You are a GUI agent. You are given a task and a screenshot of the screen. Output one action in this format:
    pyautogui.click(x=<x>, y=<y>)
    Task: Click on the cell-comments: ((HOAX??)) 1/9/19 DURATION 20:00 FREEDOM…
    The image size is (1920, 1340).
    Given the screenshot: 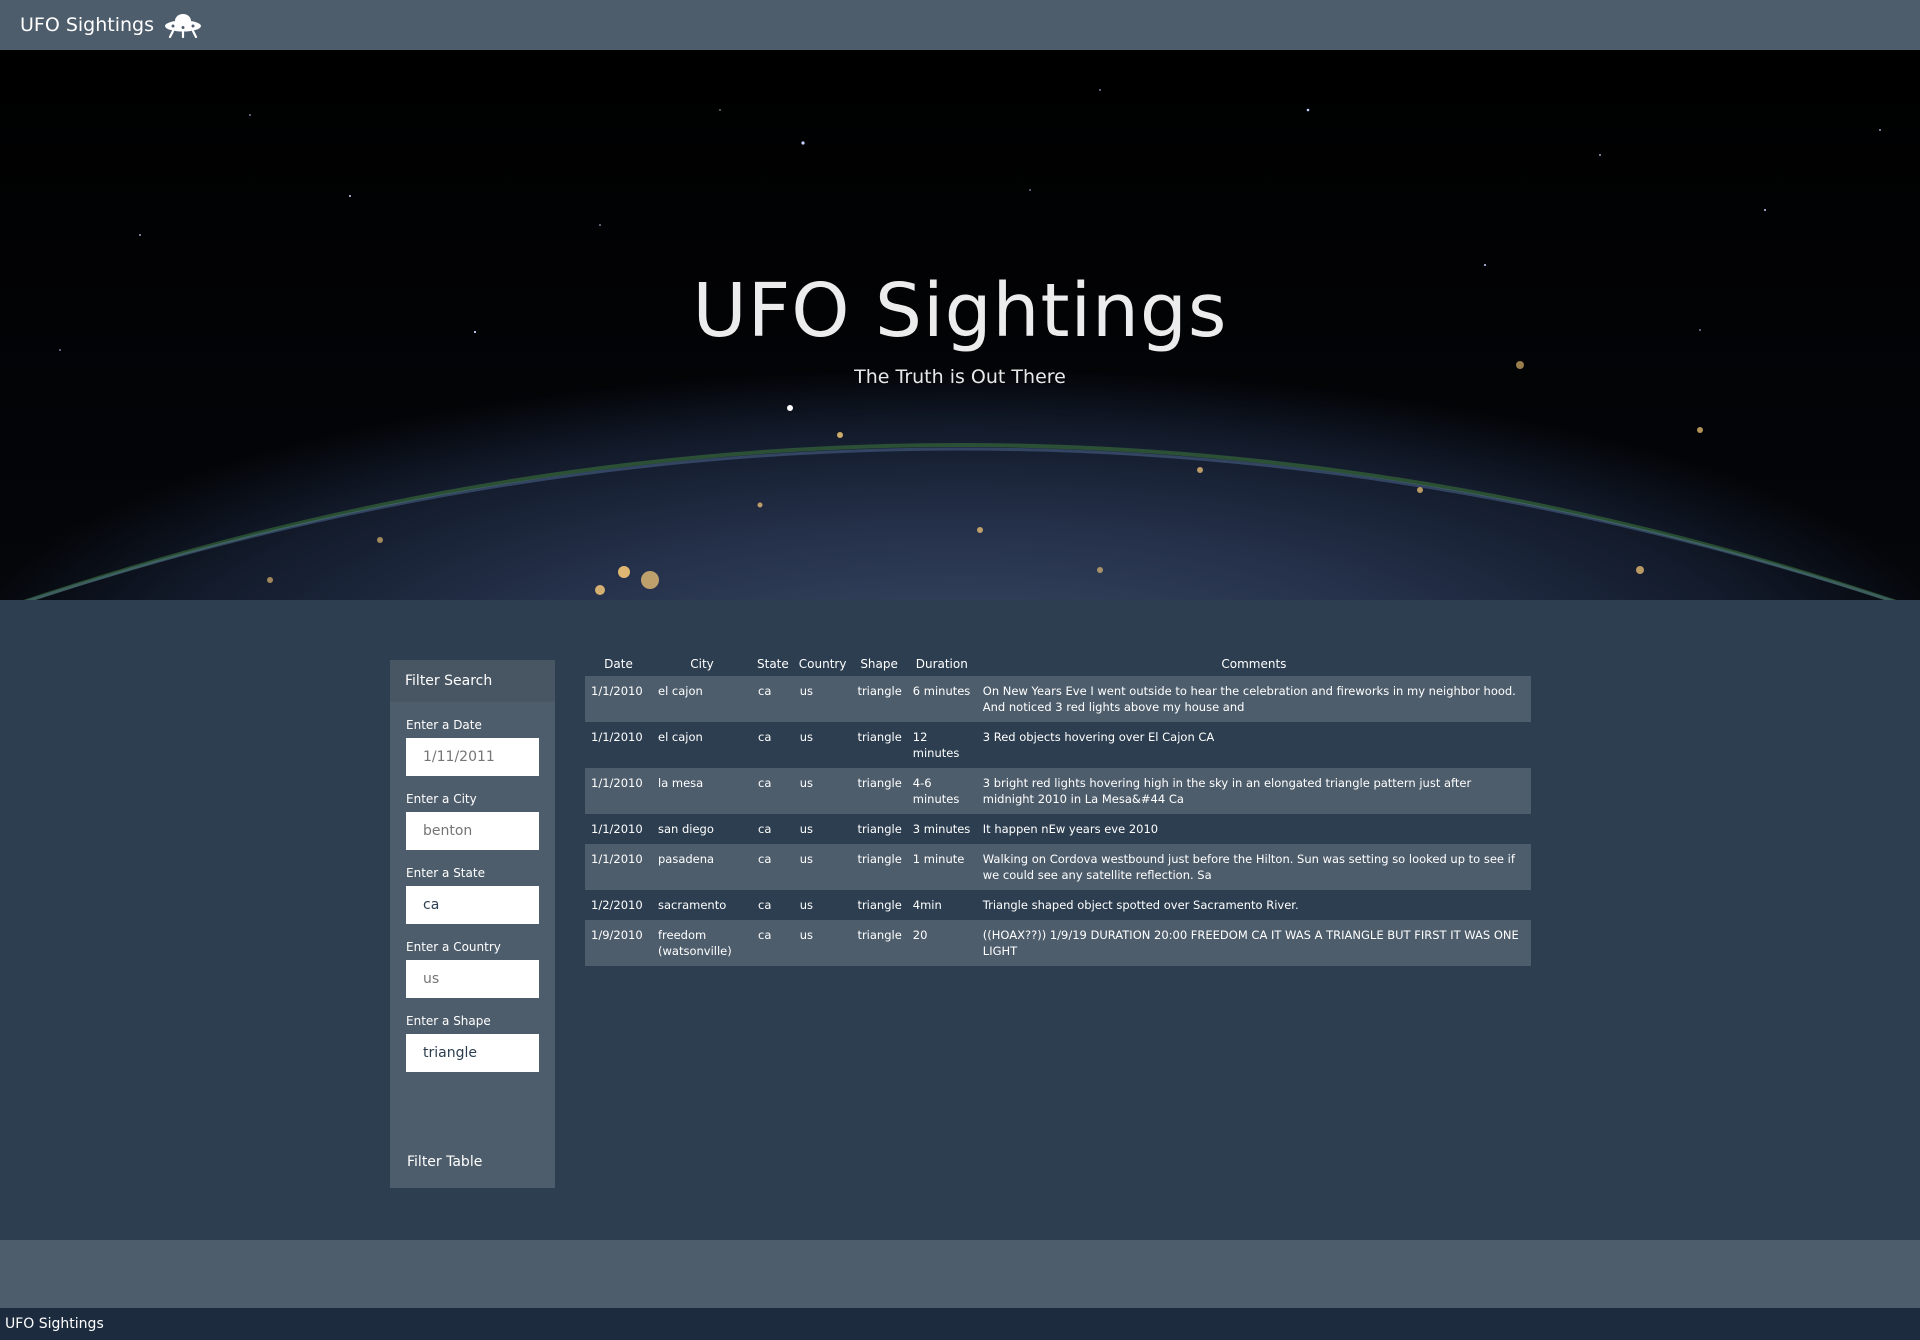 What is the action you would take?
    pyautogui.click(x=1250, y=943)
    